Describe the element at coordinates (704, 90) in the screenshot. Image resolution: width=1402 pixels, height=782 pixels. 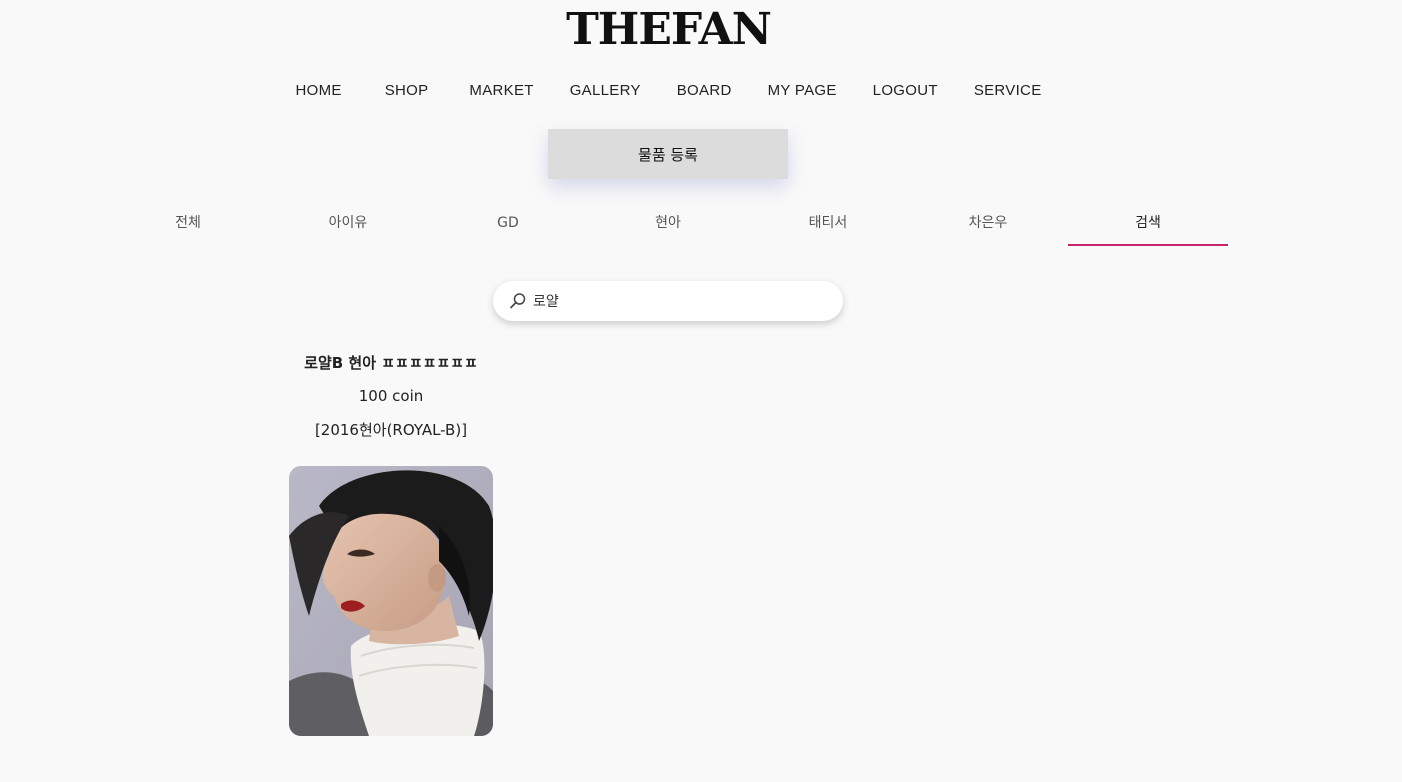
I see `nav-board: BOARD` at that location.